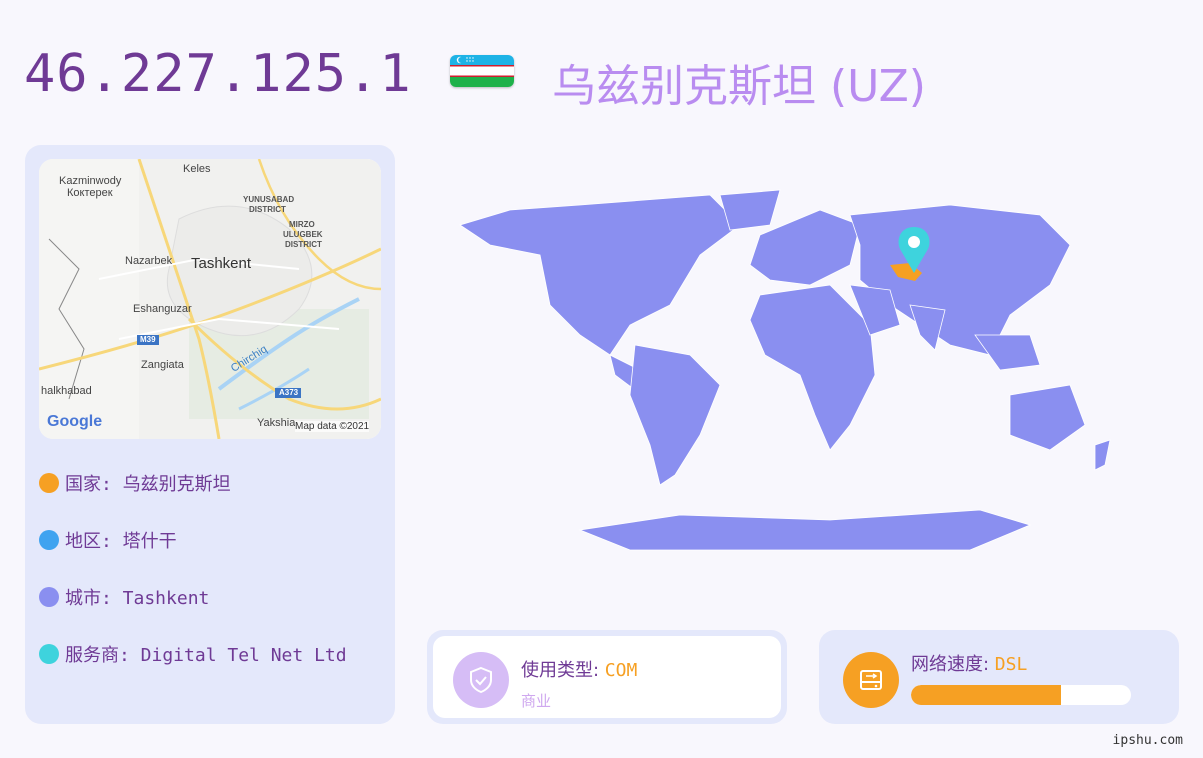 The image size is (1203, 758). I want to click on site-watermark: ipshu.com, so click(1147, 740).